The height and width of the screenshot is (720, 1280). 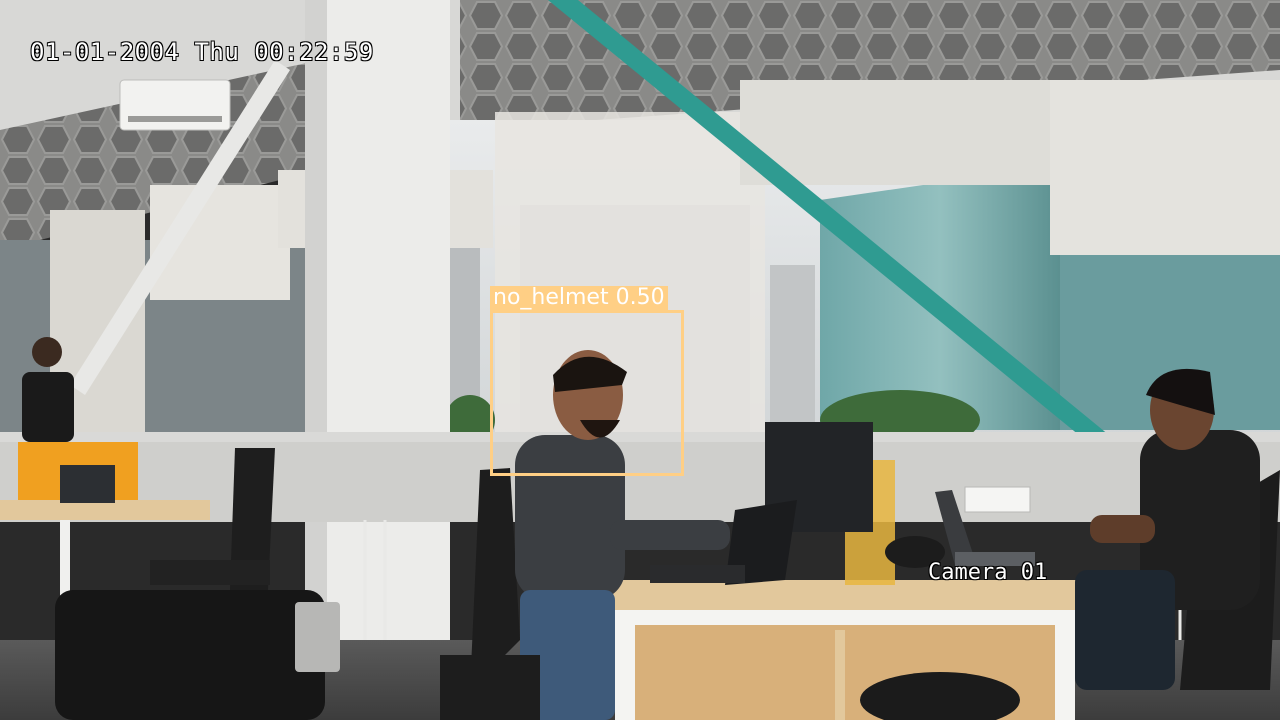 I want to click on roller-blind-top, so click(x=902, y=132).